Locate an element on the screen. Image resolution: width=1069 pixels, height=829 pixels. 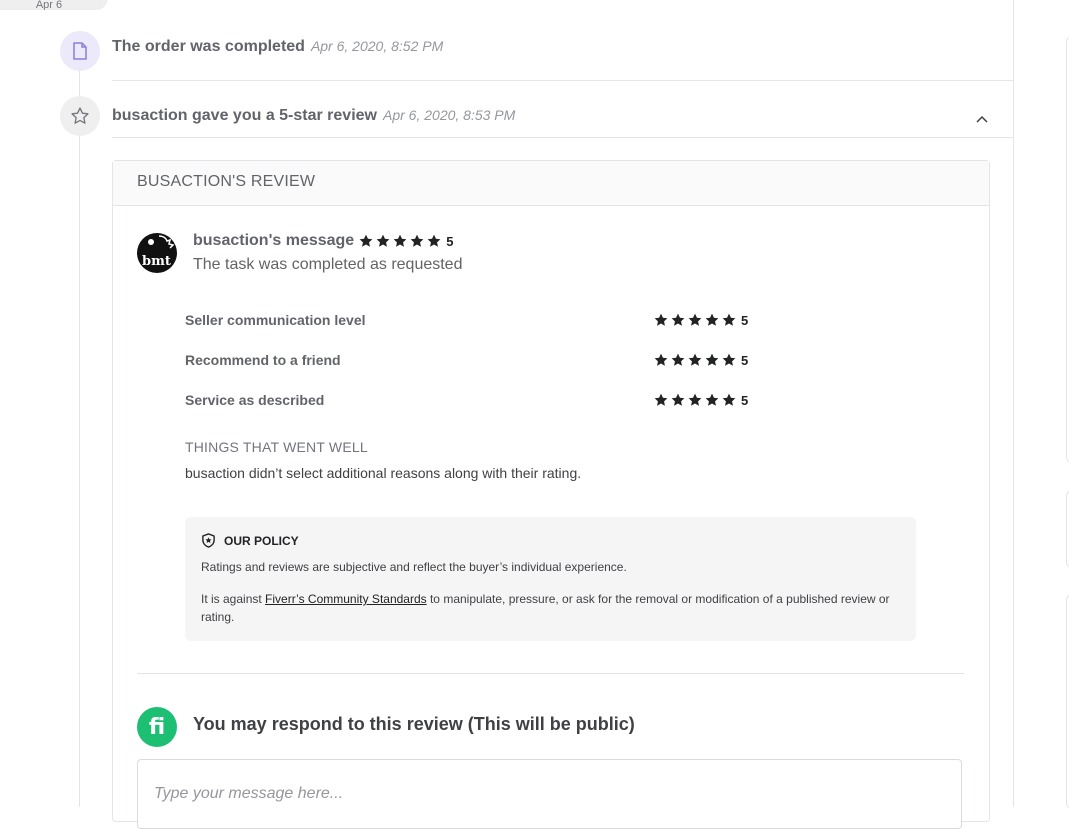
criterion-label-recommend: Recommend to a friend is located at coordinates (263, 360).